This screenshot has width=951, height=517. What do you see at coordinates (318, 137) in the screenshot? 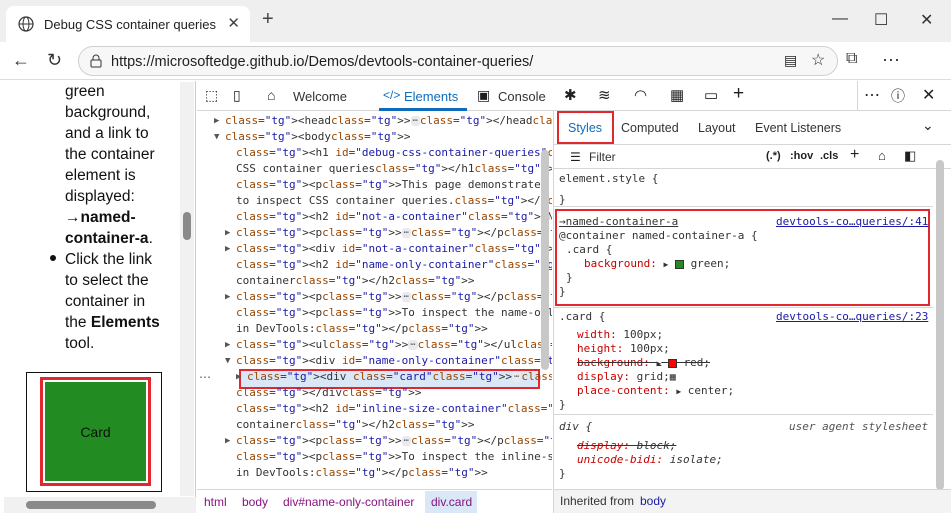
I see `dom-node: class="tg"><bodyclass="tg">>` at bounding box center [318, 137].